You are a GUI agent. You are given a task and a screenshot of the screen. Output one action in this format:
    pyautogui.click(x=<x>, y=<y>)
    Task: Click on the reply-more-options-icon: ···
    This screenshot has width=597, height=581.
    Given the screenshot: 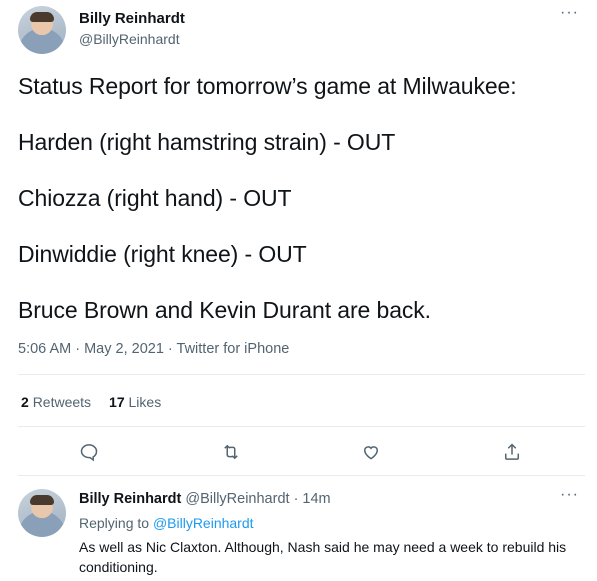 What is the action you would take?
    pyautogui.click(x=569, y=495)
    